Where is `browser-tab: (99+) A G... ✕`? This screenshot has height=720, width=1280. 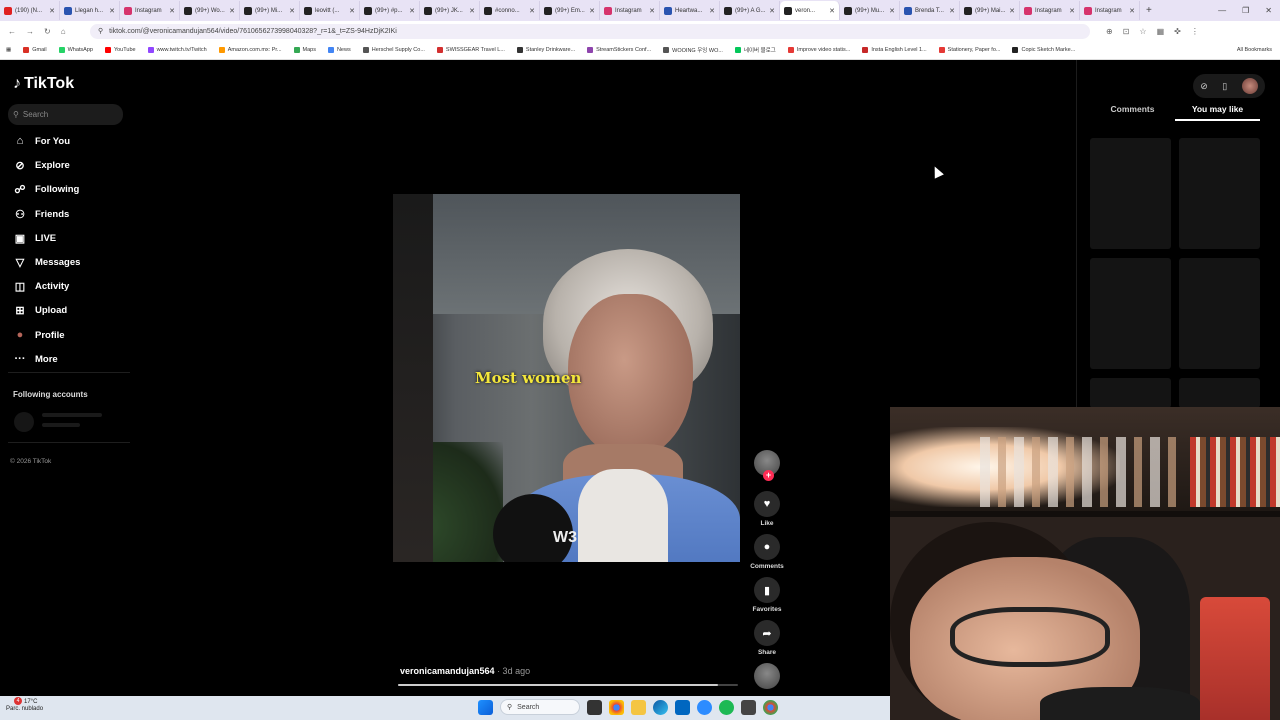 browser-tab: (99+) A G... ✕ is located at coordinates (750, 10).